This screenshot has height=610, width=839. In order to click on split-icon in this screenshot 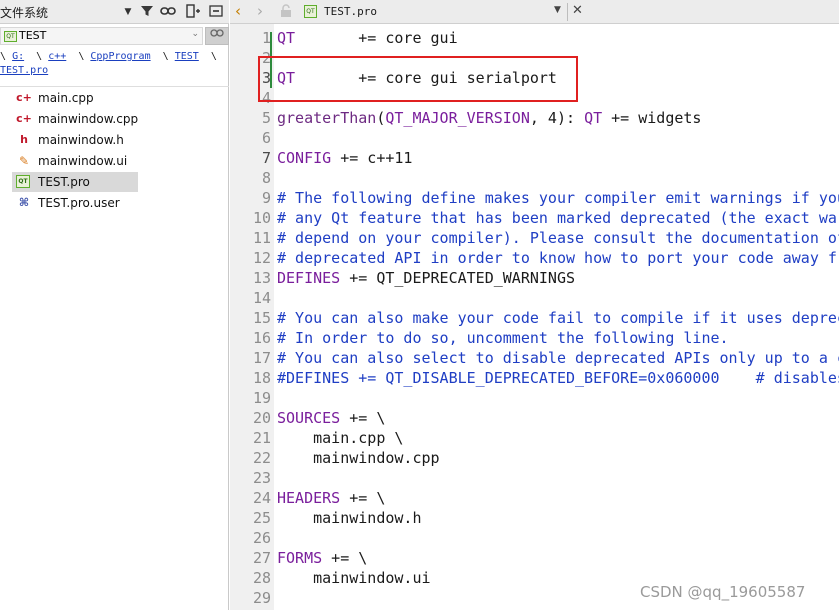, I will do `click(193, 12)`.